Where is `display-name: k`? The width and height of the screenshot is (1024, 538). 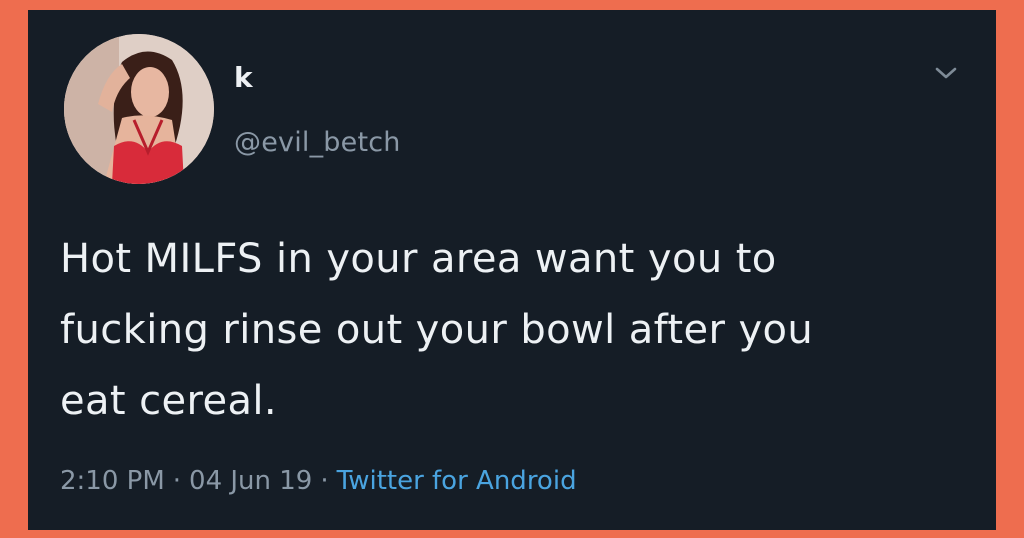 display-name: k is located at coordinates (243, 78).